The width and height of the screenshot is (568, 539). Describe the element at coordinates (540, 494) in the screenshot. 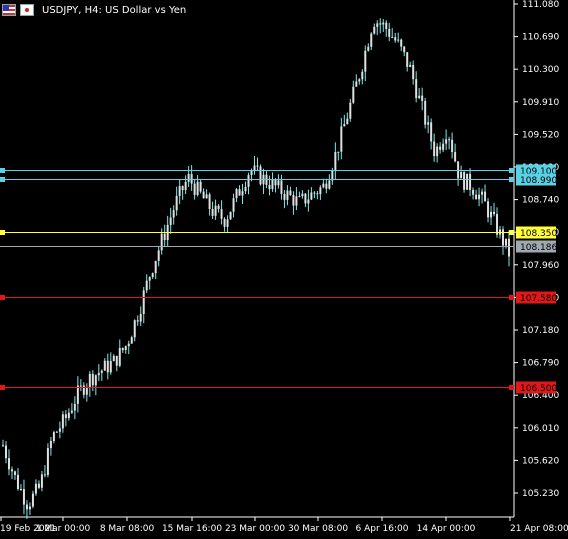

I see `price-tick-label: 105.230` at that location.